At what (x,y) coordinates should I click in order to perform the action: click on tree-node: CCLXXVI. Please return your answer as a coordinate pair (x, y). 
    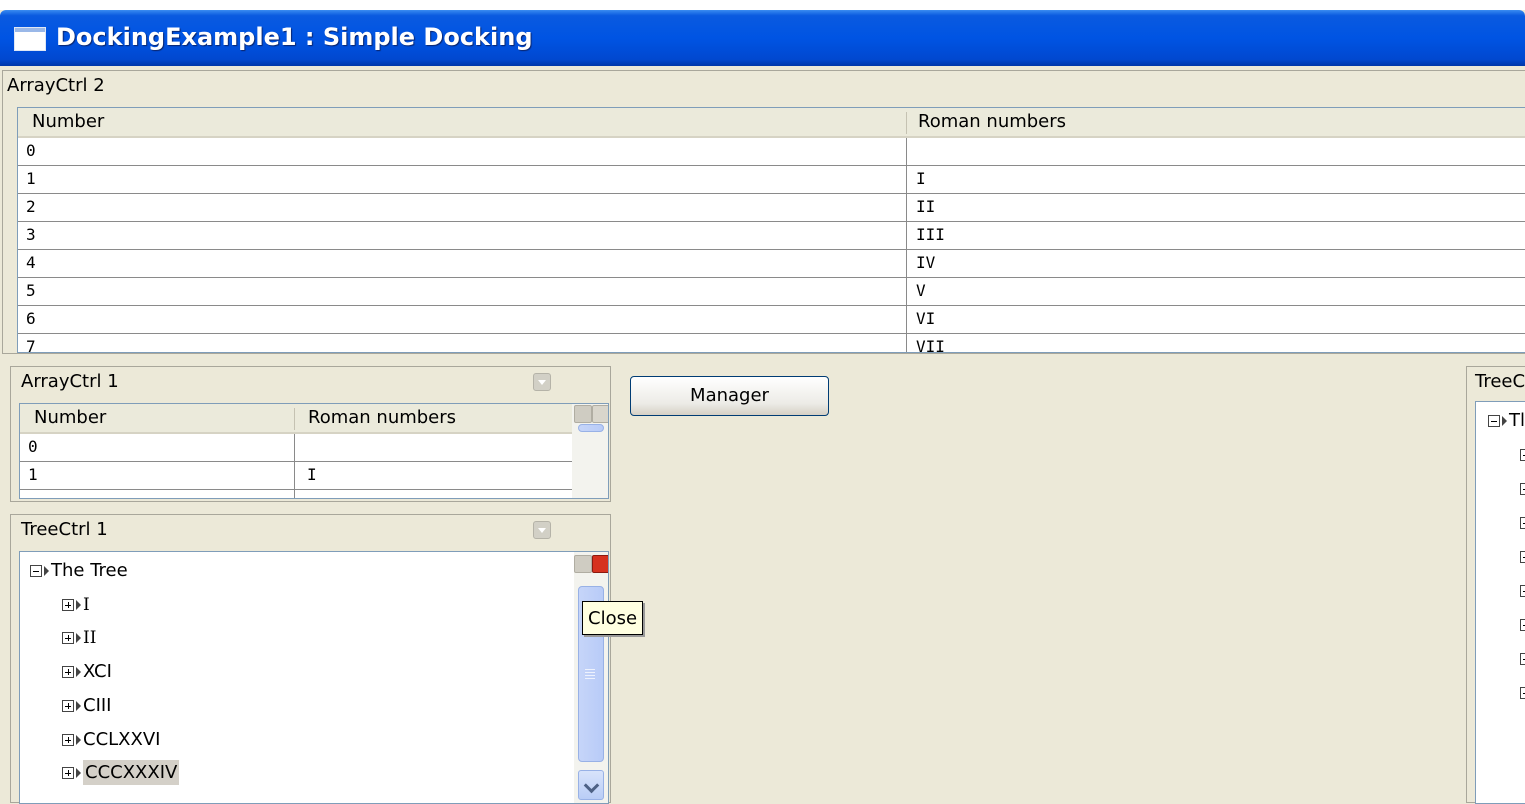
    Looking at the image, I should click on (111, 739).